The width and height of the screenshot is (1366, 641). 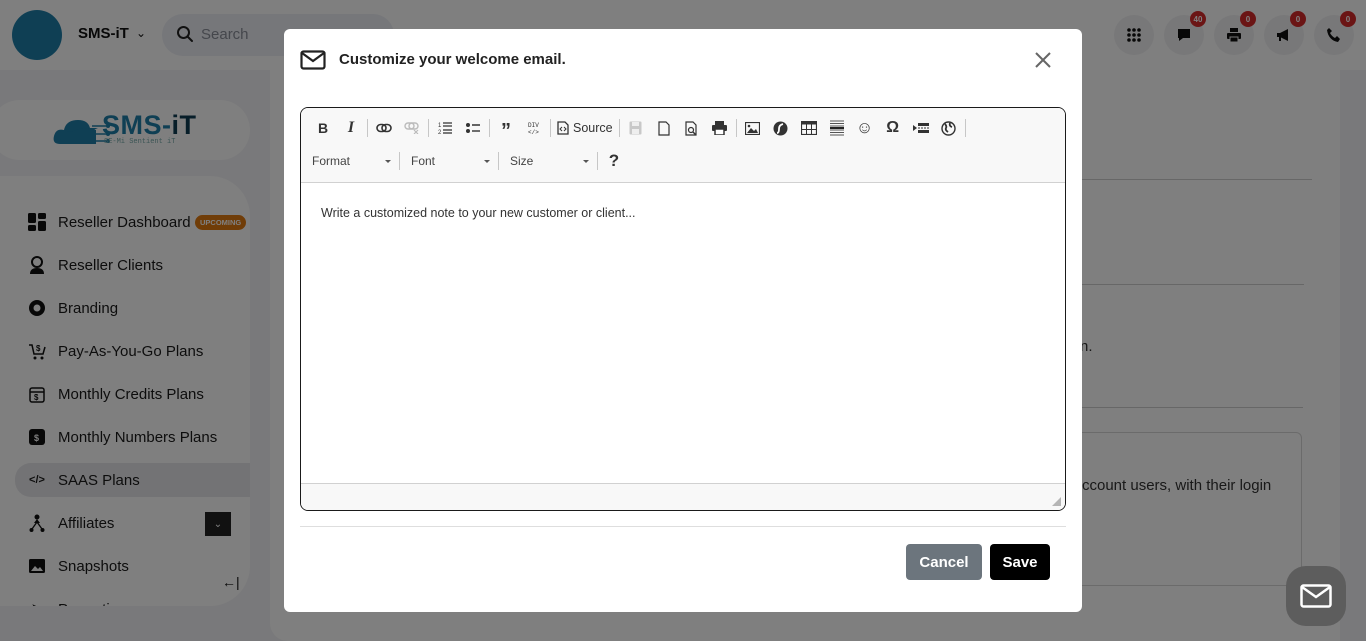 I want to click on print-icon, so click(x=720, y=128).